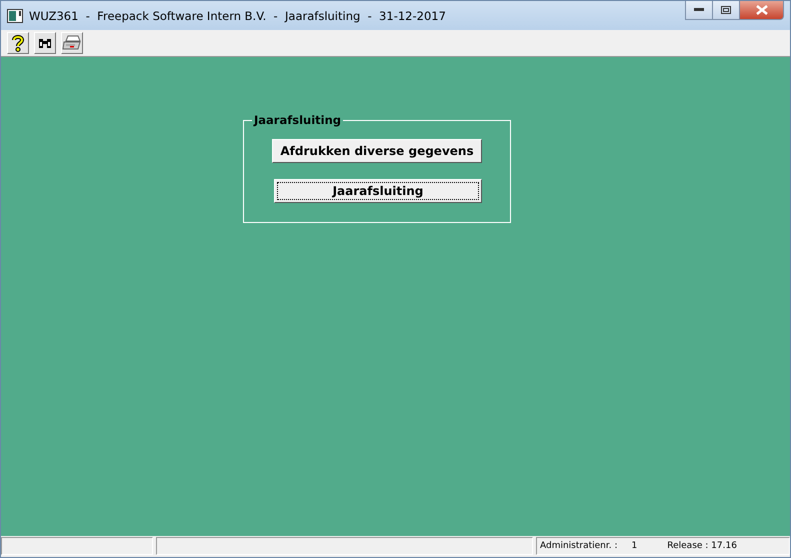  I want to click on close-icon, so click(762, 10).